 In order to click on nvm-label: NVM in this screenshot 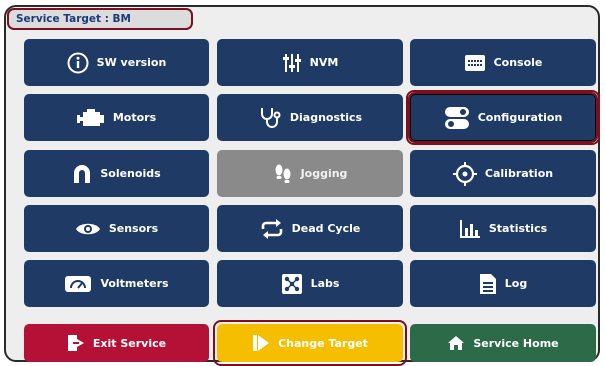, I will do `click(324, 62)`.